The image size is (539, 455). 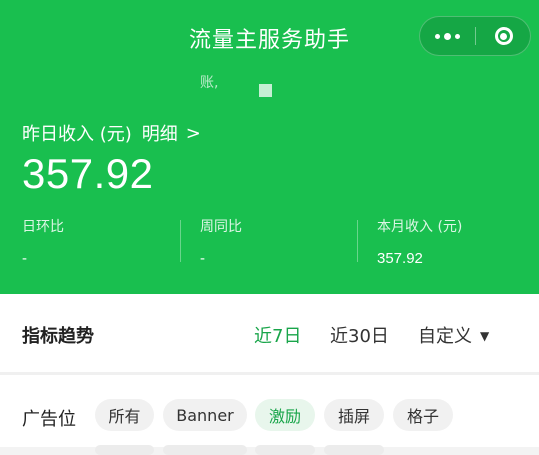 What do you see at coordinates (485, 336) in the screenshot?
I see `caret-down-icon: ▼` at bounding box center [485, 336].